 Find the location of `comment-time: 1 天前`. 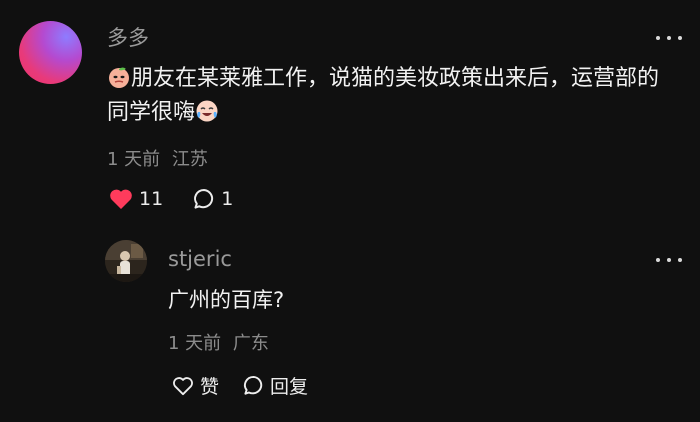

comment-time: 1 天前 is located at coordinates (134, 159).